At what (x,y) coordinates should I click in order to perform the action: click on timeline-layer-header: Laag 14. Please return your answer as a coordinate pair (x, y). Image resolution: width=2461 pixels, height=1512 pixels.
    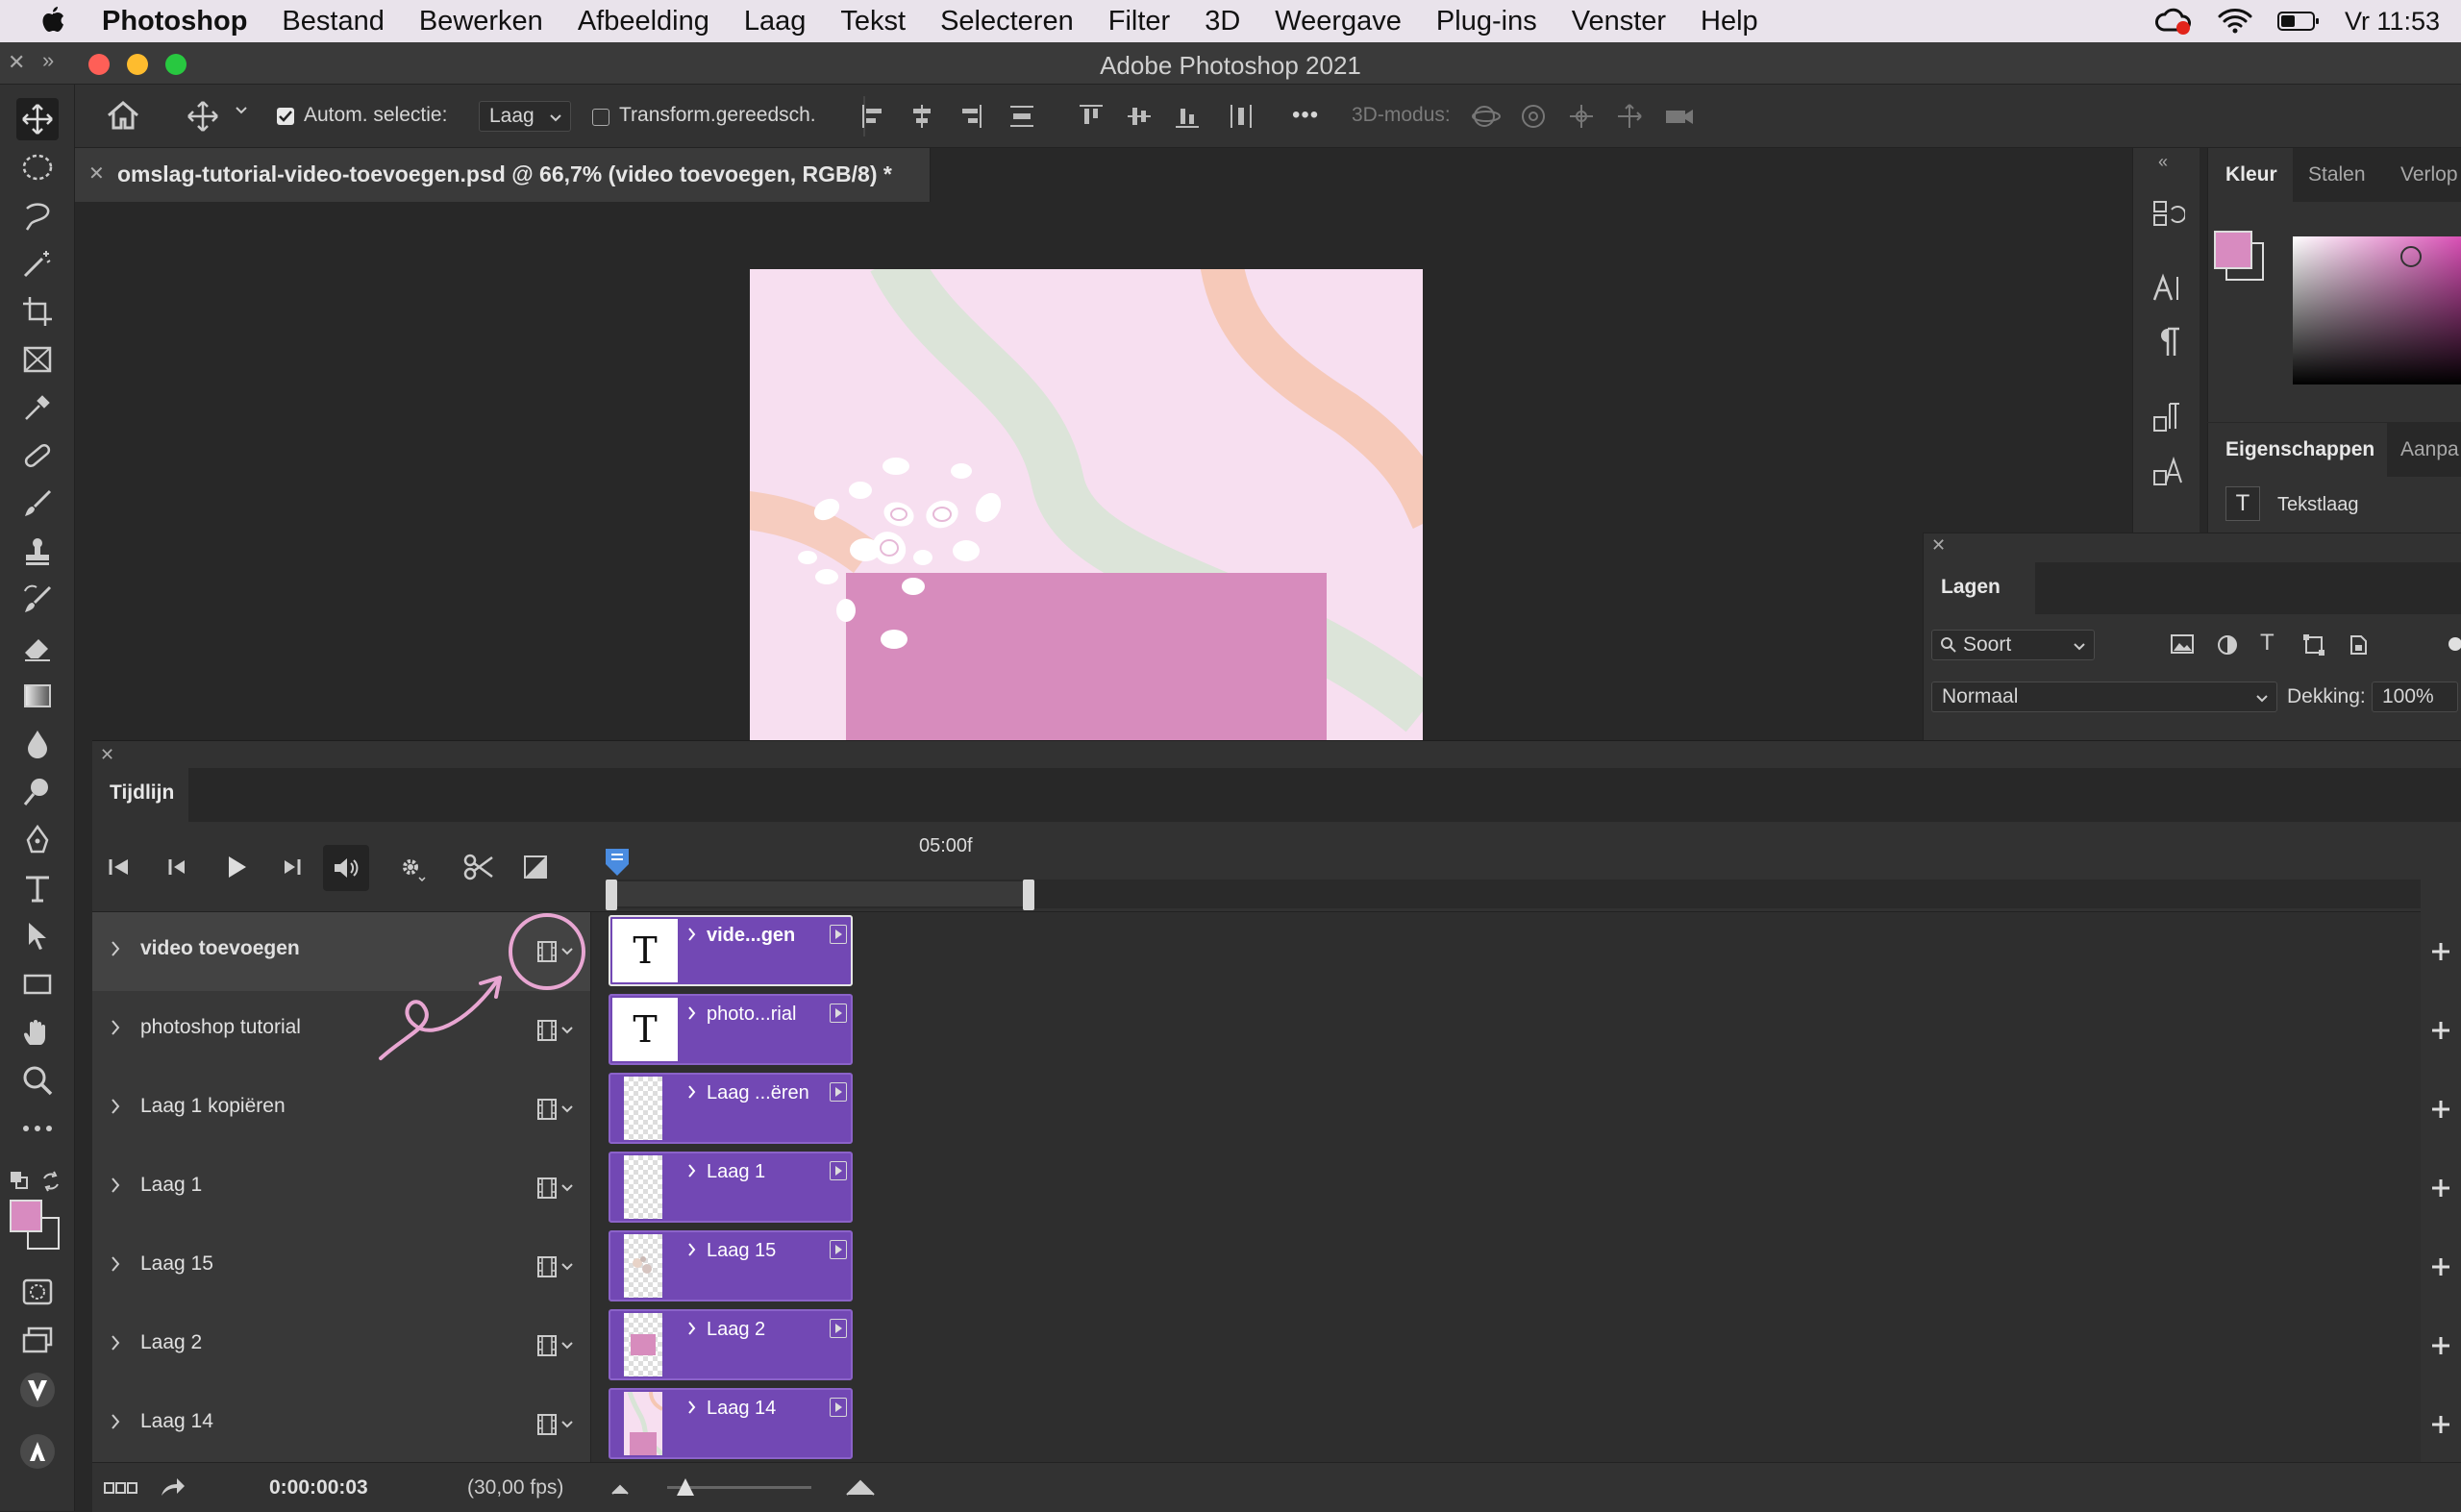
    Looking at the image, I should click on (342, 1424).